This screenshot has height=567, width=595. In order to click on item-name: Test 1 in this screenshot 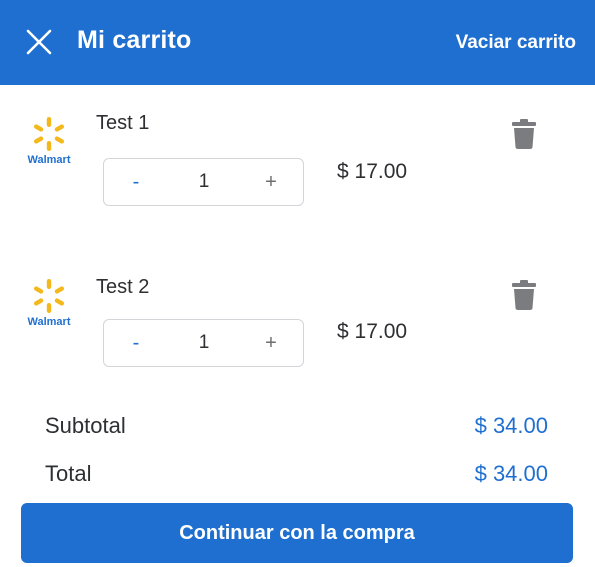, I will do `click(123, 123)`.